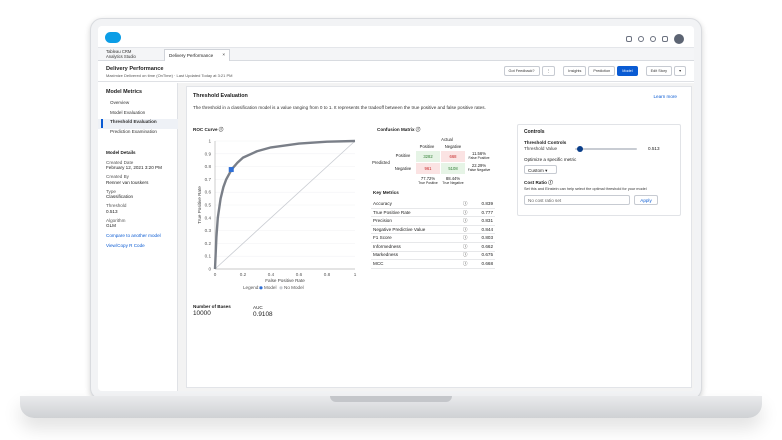 This screenshot has height=440, width=782. Describe the element at coordinates (327, 274) in the screenshot. I see `x-tick-label: 0.8` at that location.